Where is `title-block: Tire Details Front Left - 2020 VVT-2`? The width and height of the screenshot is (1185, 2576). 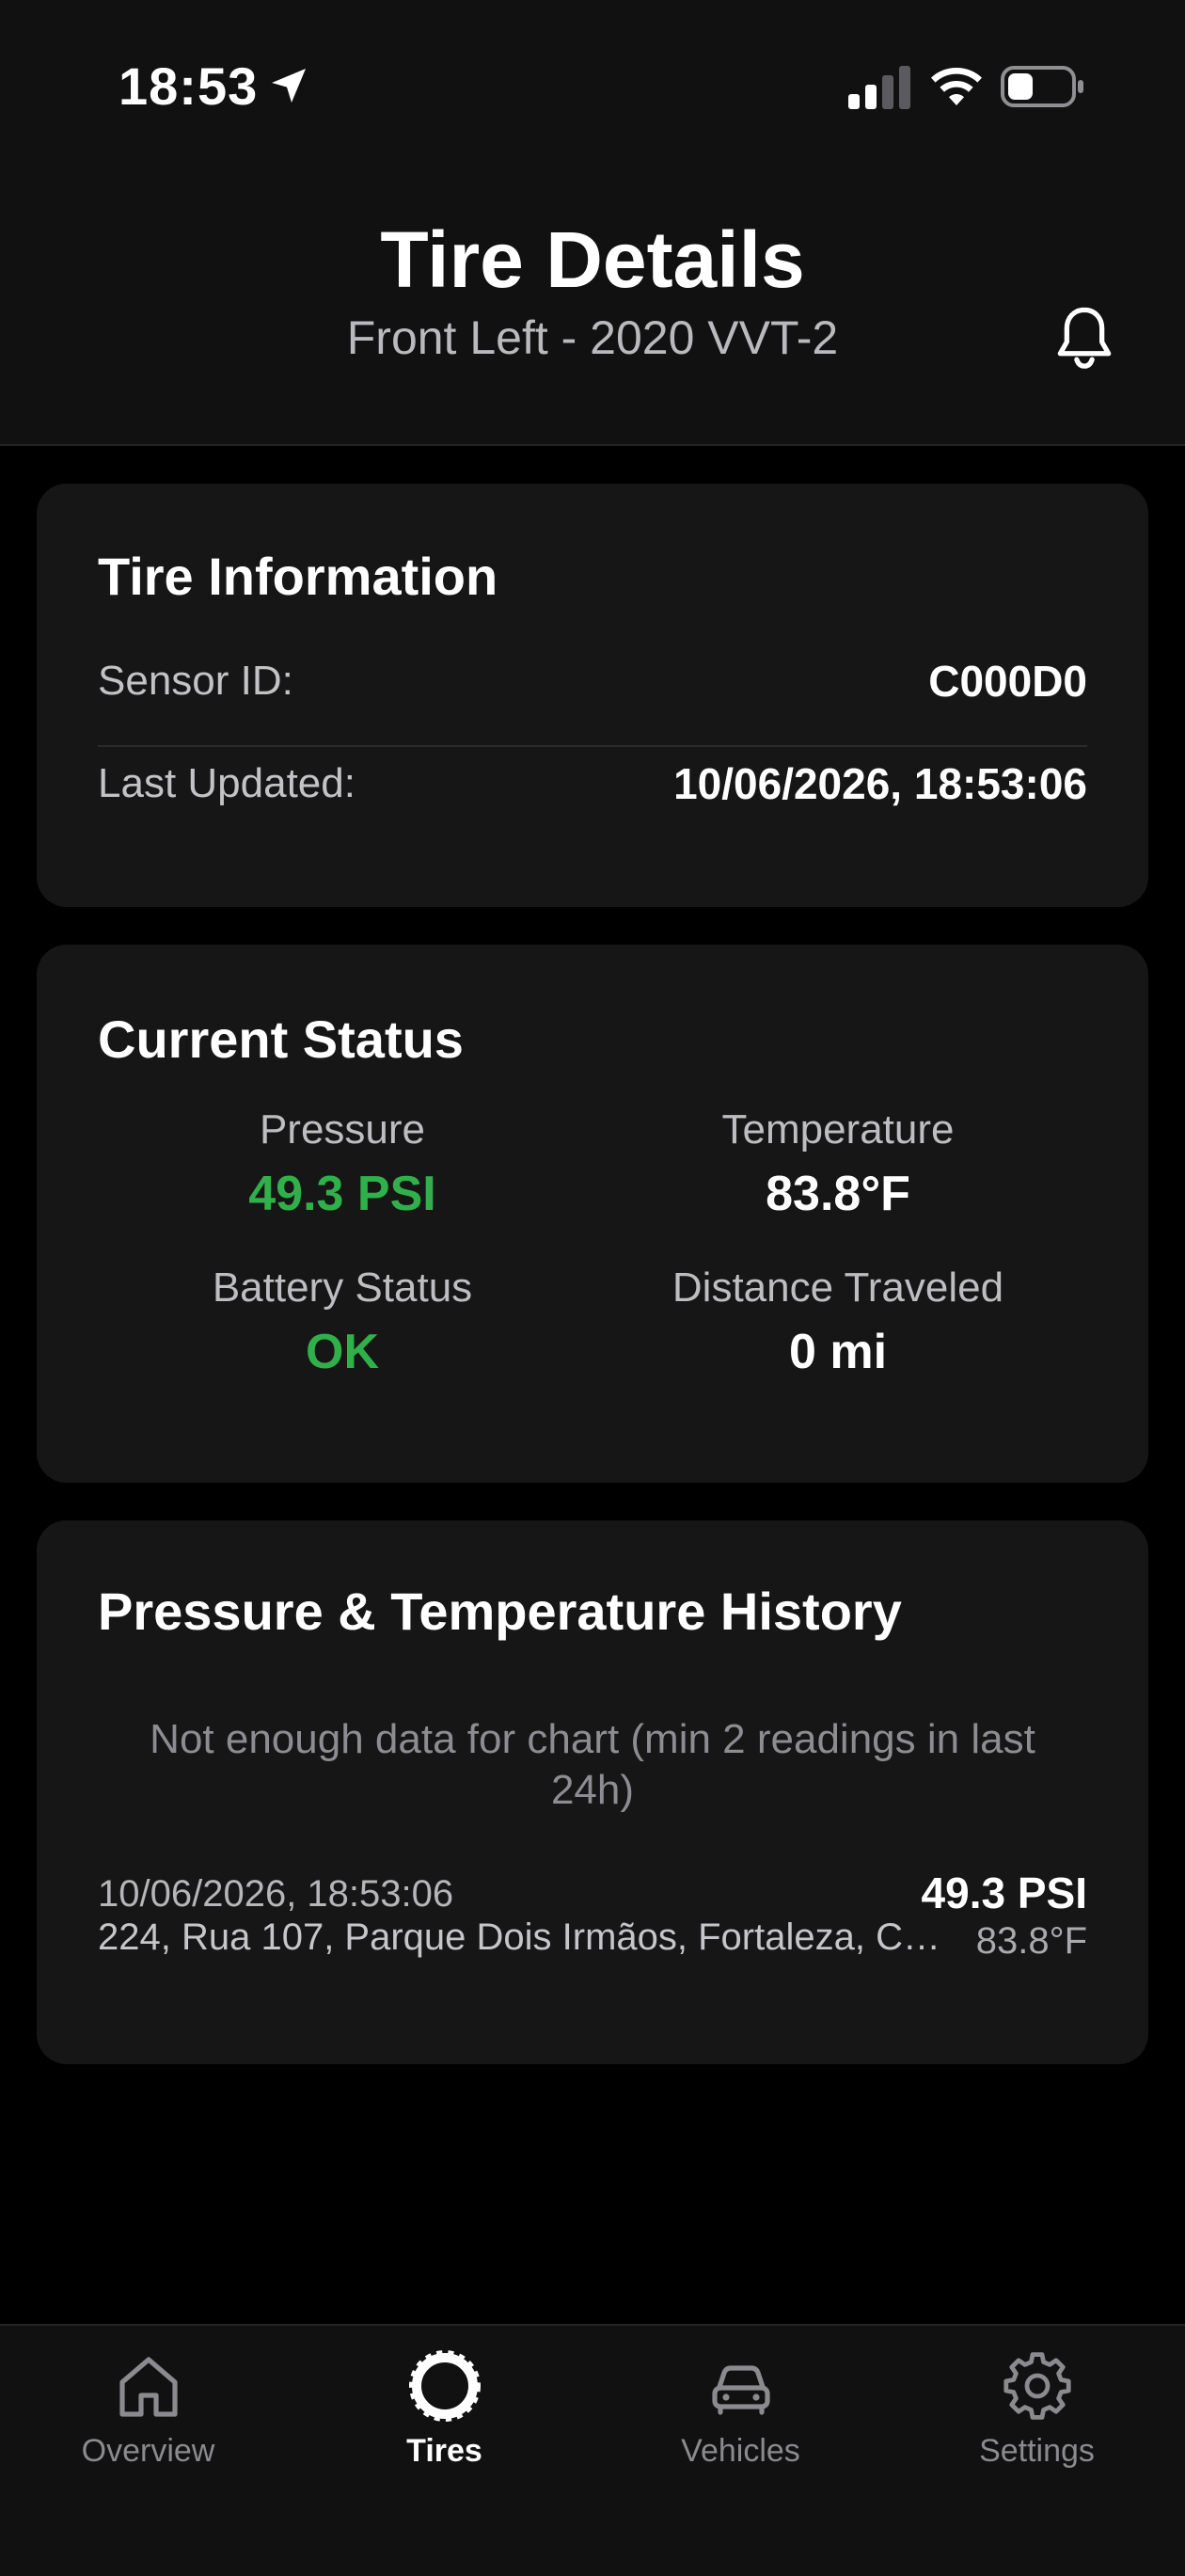
title-block: Tire Details Front Left - 2020 VVT-2 is located at coordinates (592, 290).